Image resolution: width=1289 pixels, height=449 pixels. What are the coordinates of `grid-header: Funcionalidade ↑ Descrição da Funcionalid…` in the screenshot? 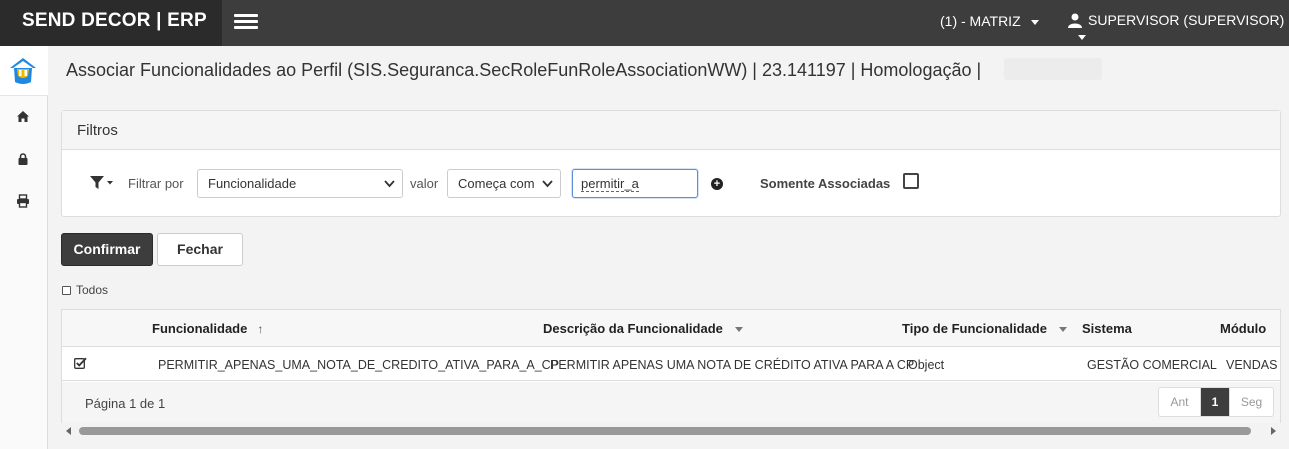 It's located at (671, 328).